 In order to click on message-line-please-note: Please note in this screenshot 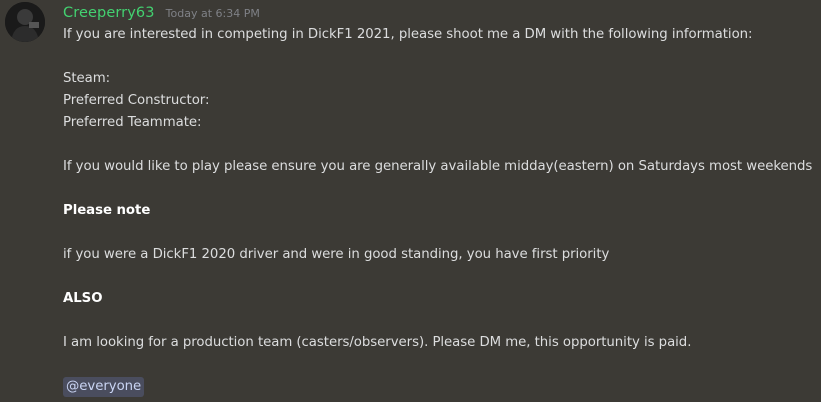, I will do `click(107, 210)`.